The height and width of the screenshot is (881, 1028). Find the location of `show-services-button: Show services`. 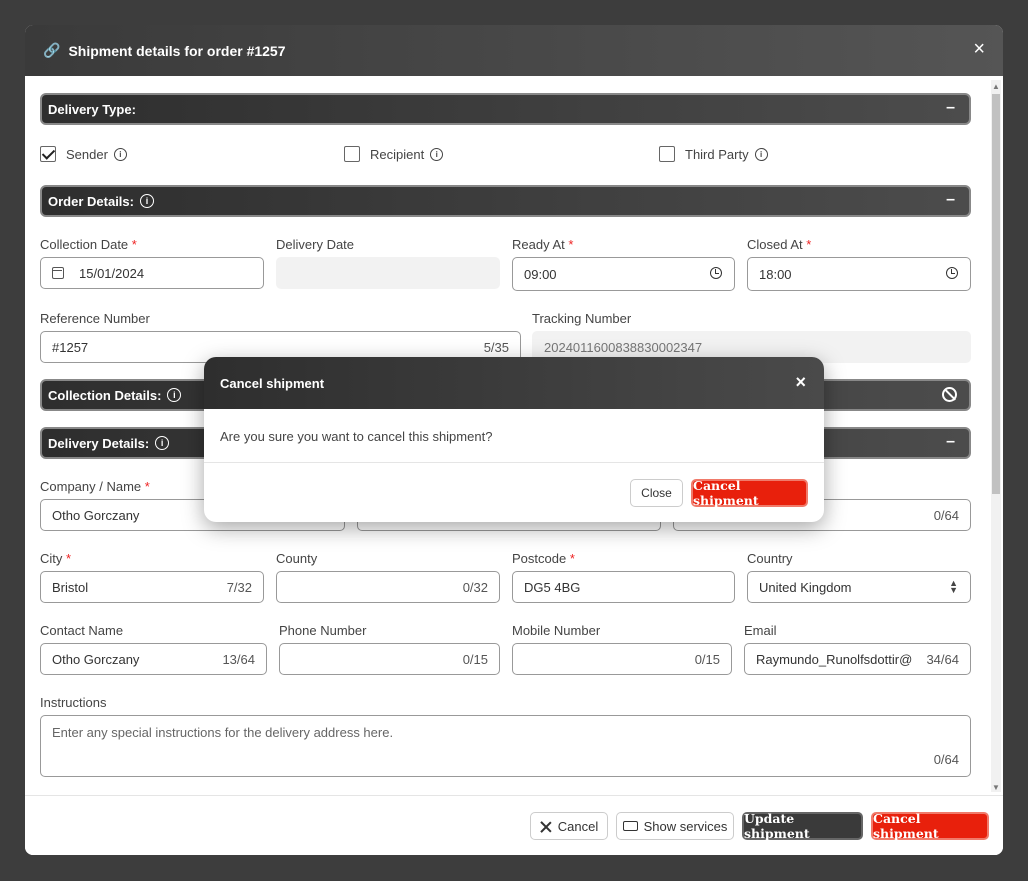

show-services-button: Show services is located at coordinates (675, 826).